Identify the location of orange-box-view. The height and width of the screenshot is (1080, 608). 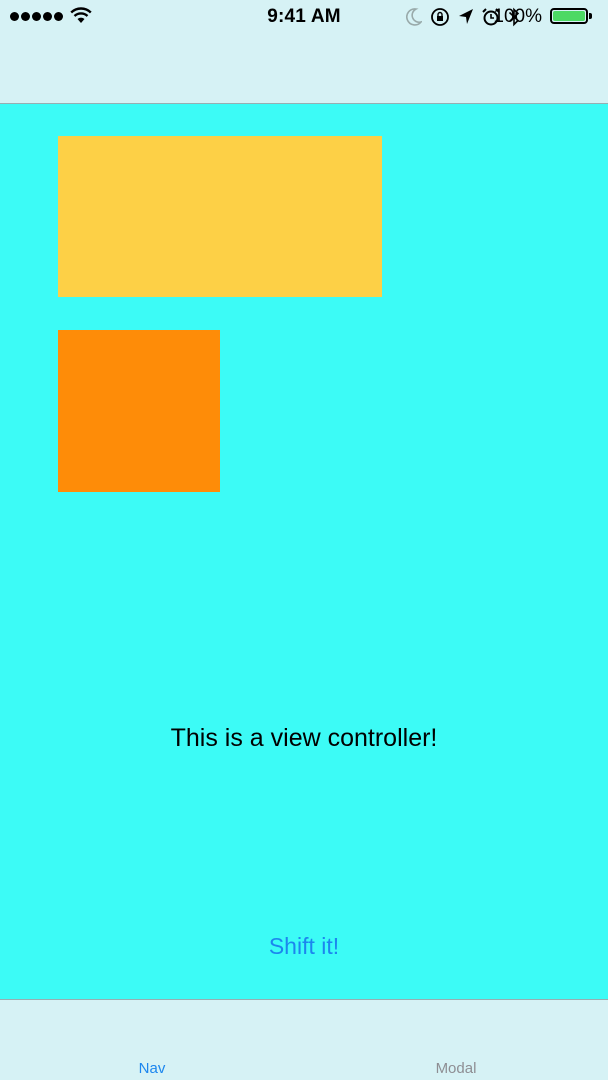
(139, 411).